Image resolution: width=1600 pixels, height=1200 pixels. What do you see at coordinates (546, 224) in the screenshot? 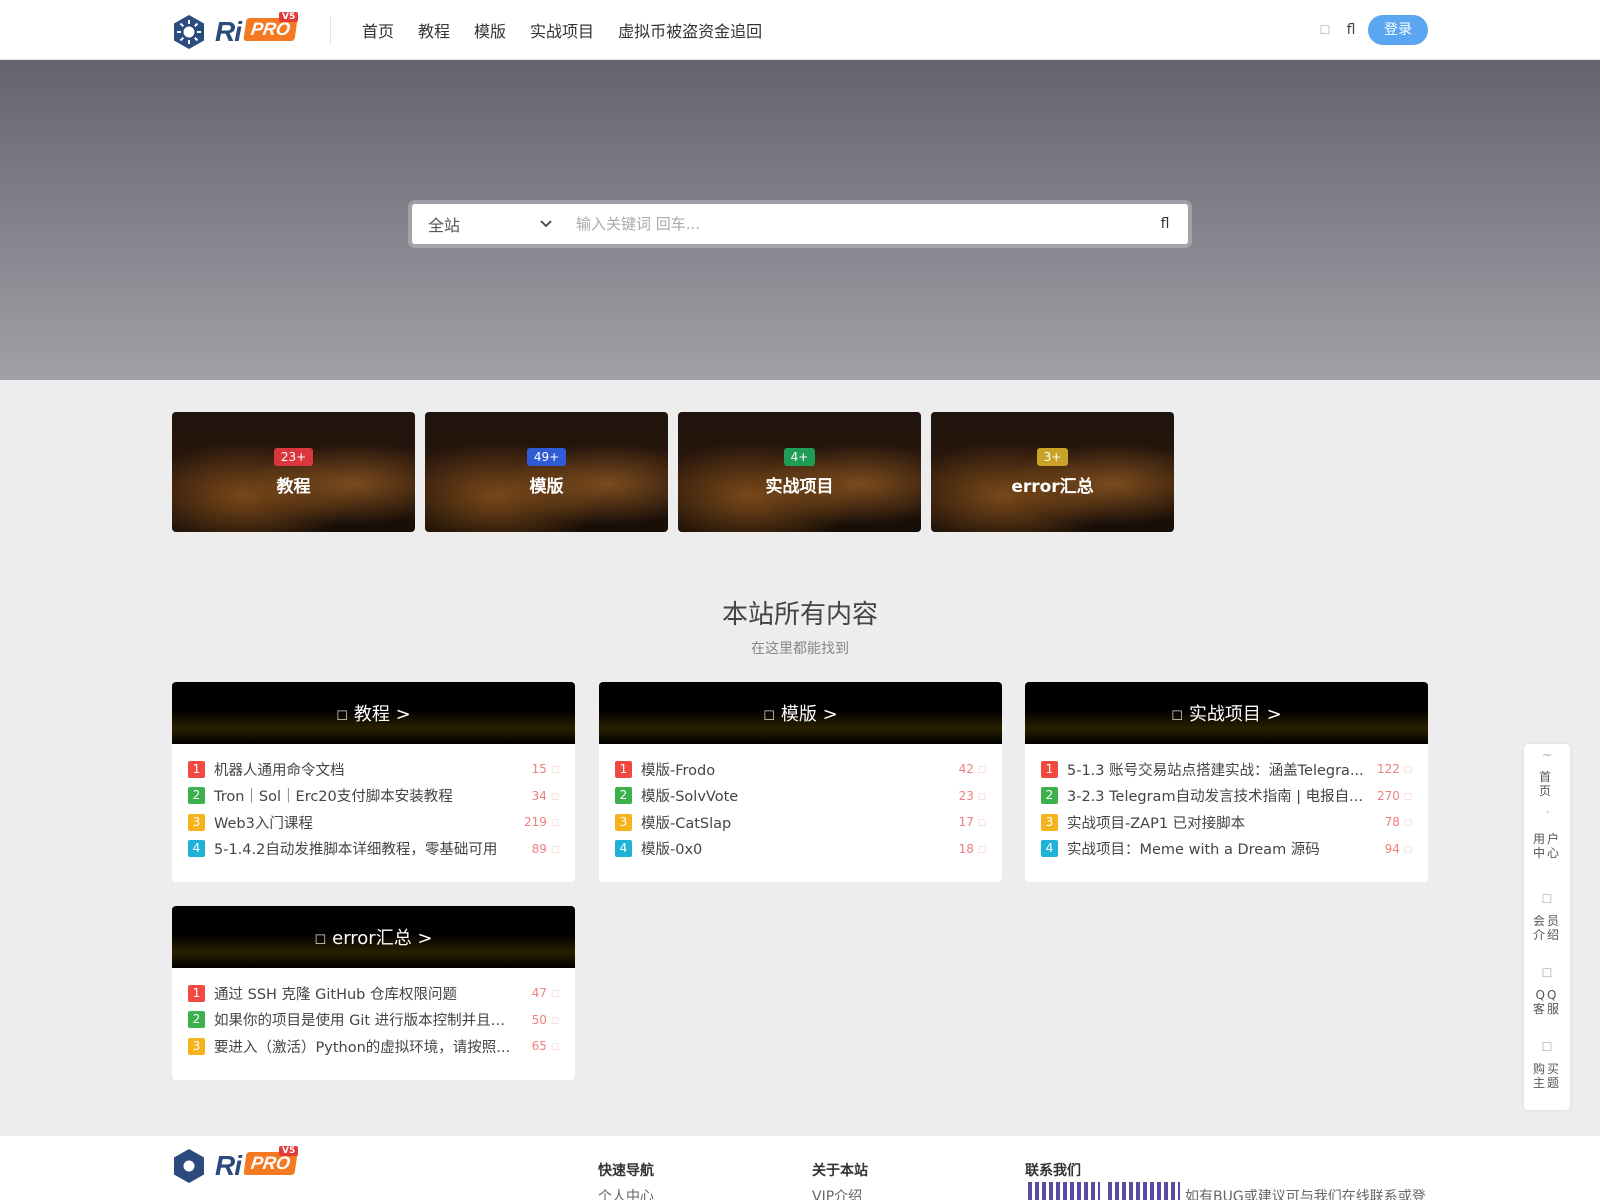
I see `chevron-down-icon` at bounding box center [546, 224].